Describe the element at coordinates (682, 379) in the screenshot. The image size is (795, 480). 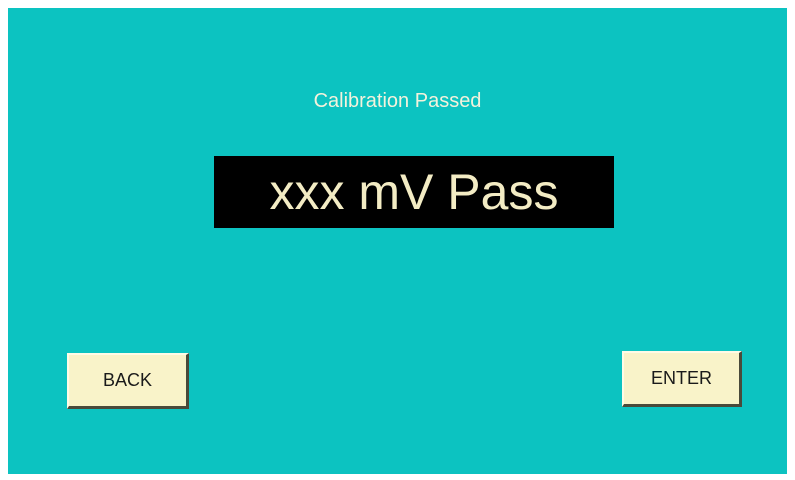
I see `enter-button: ENTER` at that location.